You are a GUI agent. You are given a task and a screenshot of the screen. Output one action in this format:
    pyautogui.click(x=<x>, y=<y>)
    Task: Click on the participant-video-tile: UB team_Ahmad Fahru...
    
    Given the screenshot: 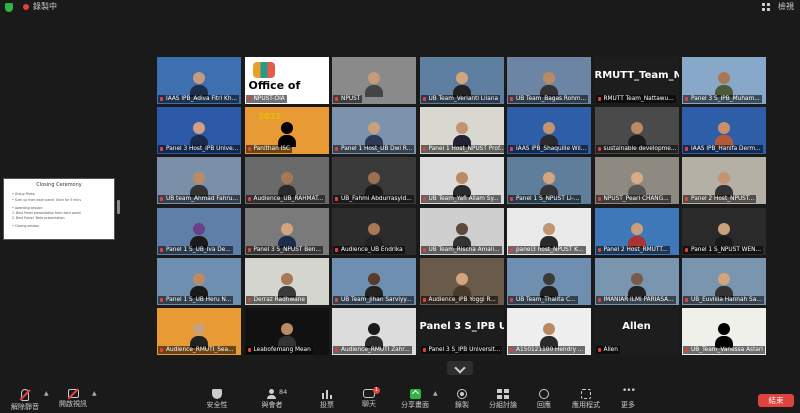 What is the action you would take?
    pyautogui.click(x=199, y=181)
    